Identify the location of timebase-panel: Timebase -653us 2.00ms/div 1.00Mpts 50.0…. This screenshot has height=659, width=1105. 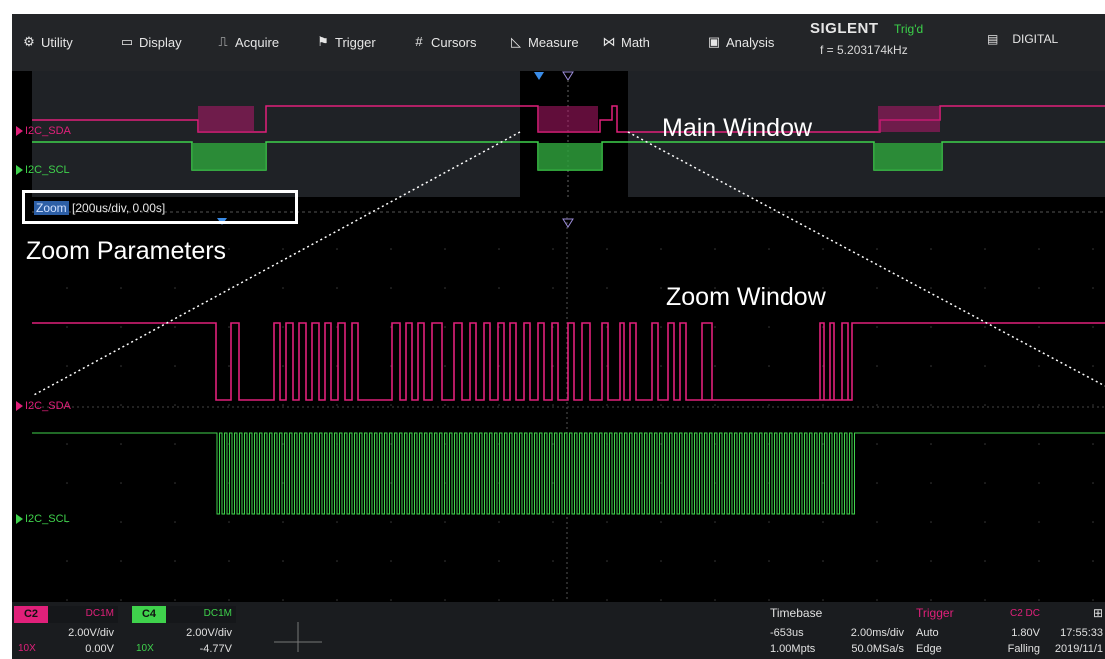
(836, 631).